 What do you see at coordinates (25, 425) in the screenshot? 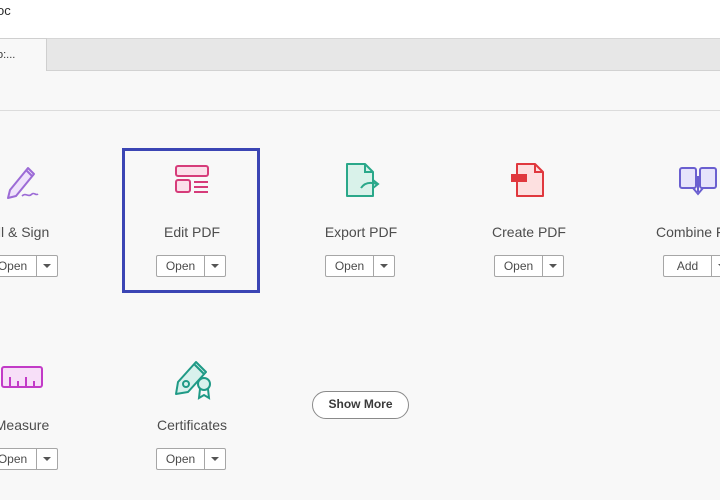
I see `tool-label: Measure` at bounding box center [25, 425].